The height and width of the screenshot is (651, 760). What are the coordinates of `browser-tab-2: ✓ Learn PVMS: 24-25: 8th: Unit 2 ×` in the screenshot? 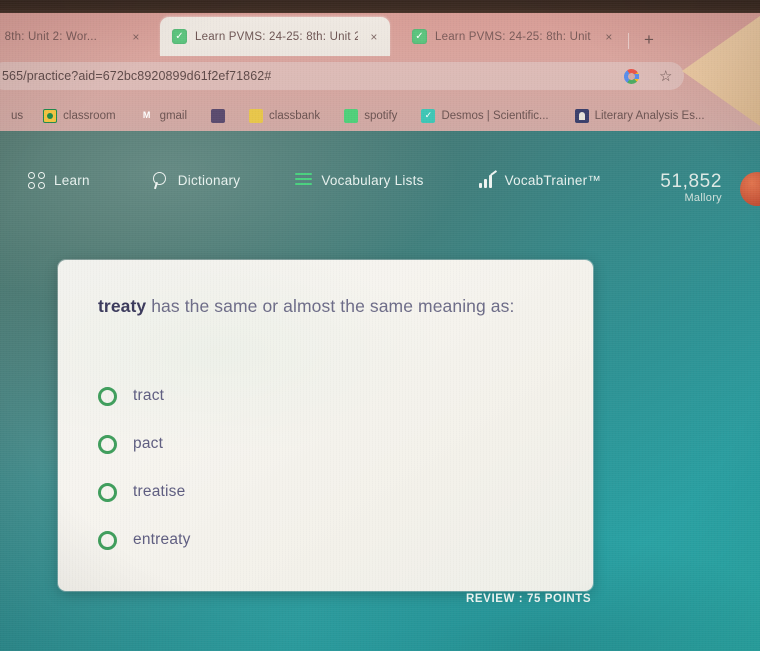 It's located at (275, 36).